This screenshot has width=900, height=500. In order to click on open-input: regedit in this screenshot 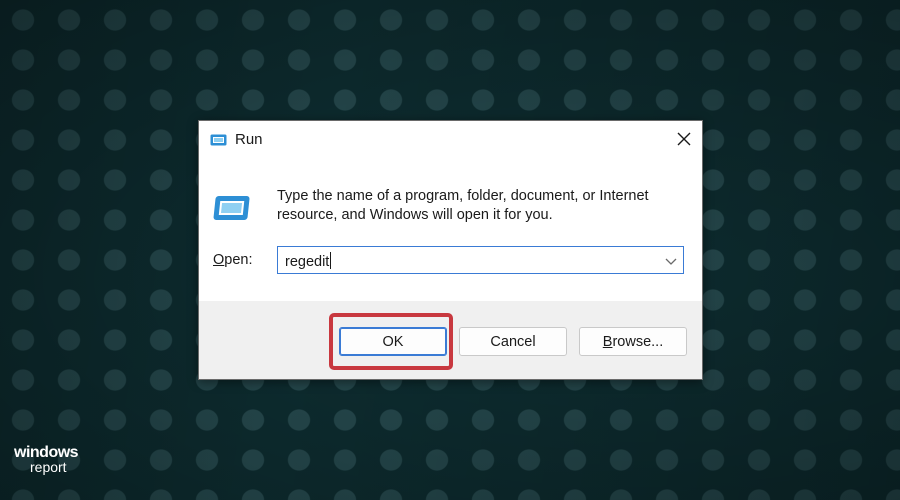, I will do `click(308, 261)`.